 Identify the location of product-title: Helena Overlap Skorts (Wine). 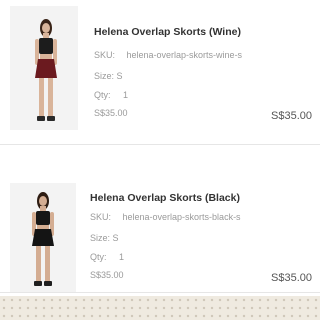
(167, 32).